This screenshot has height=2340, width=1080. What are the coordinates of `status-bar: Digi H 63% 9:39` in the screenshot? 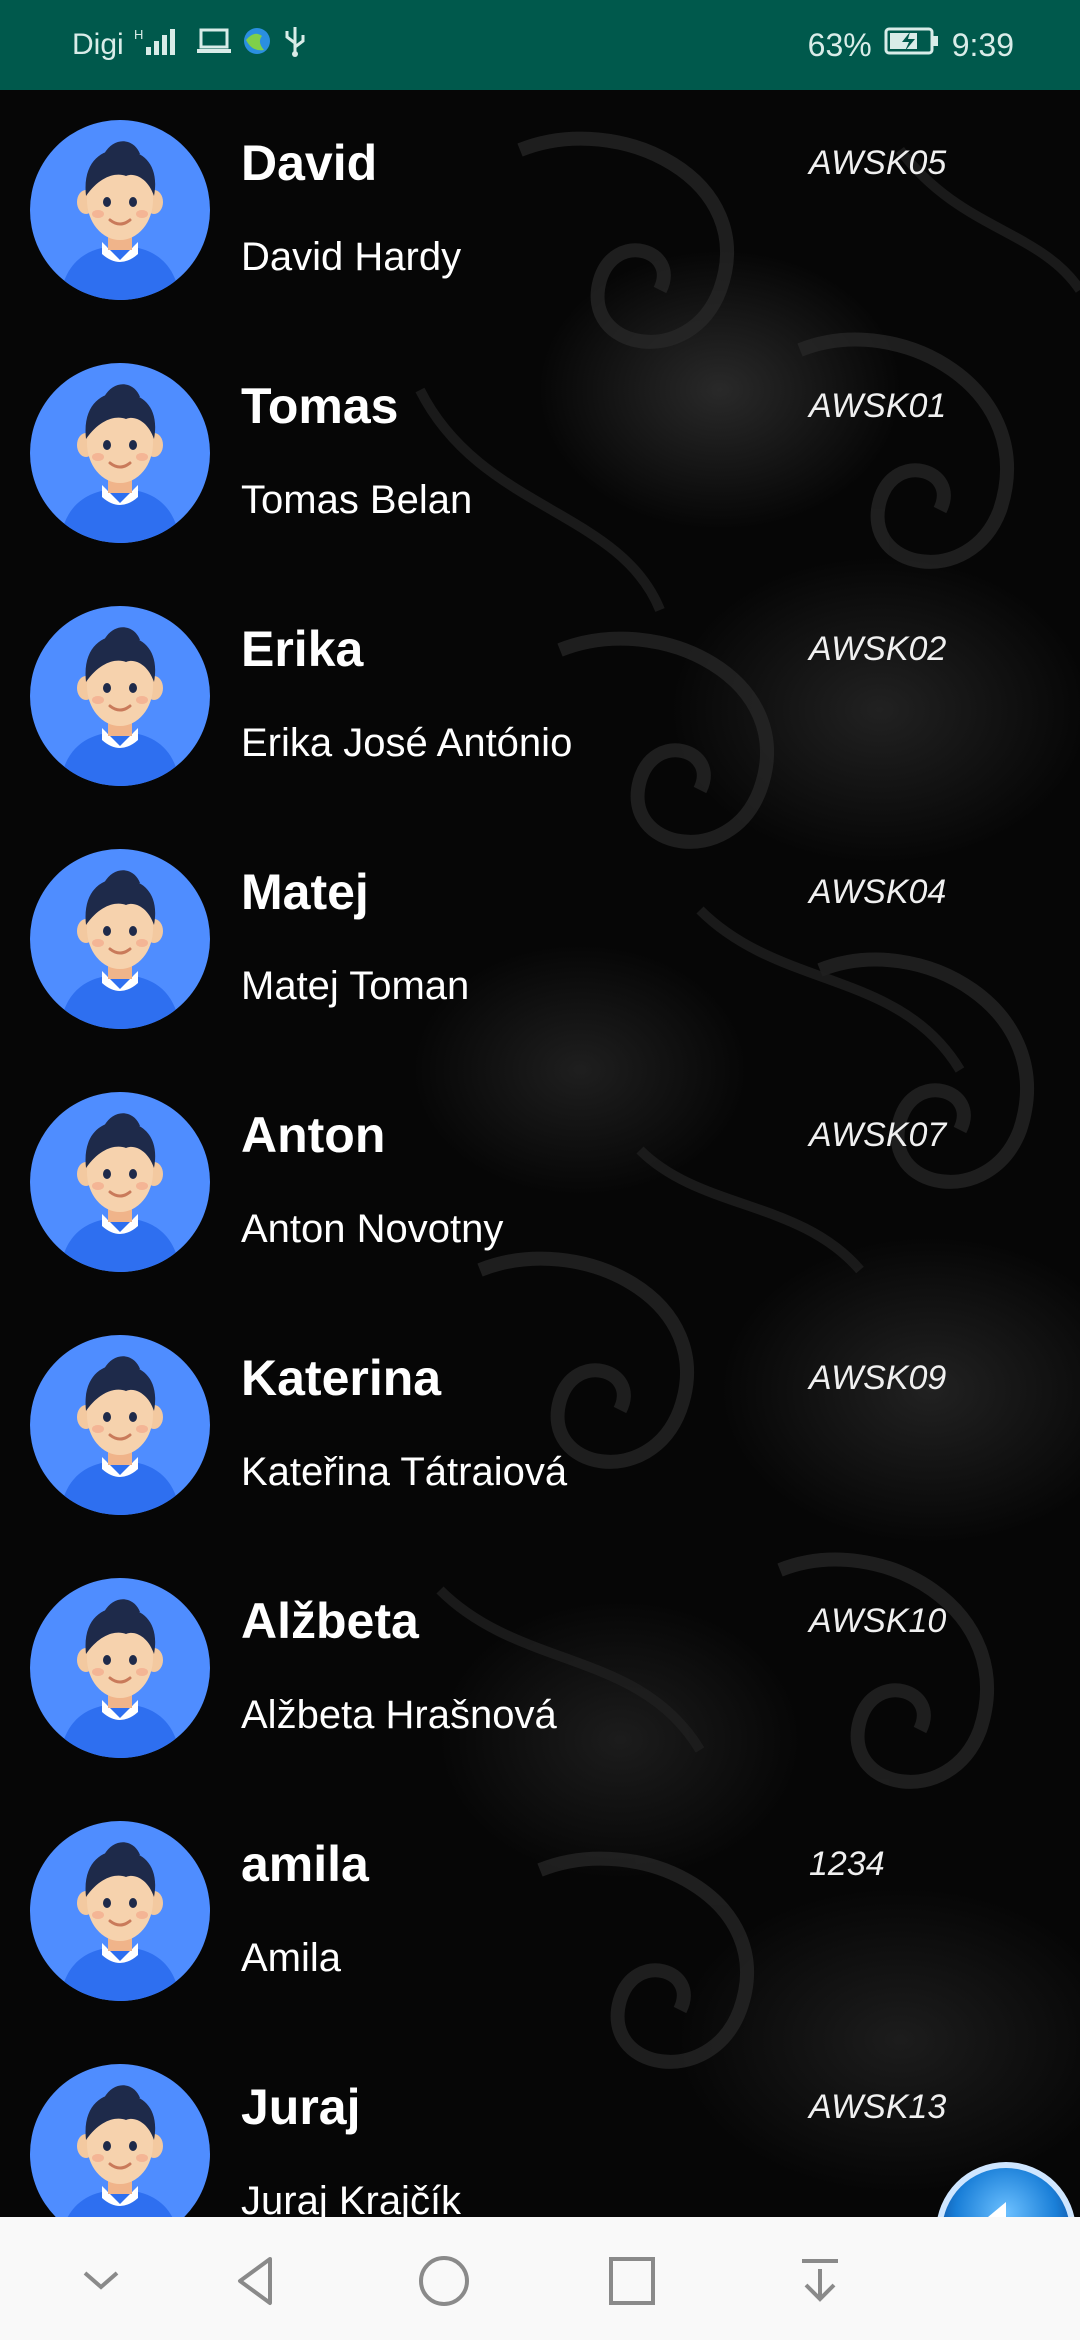 It's located at (540, 45).